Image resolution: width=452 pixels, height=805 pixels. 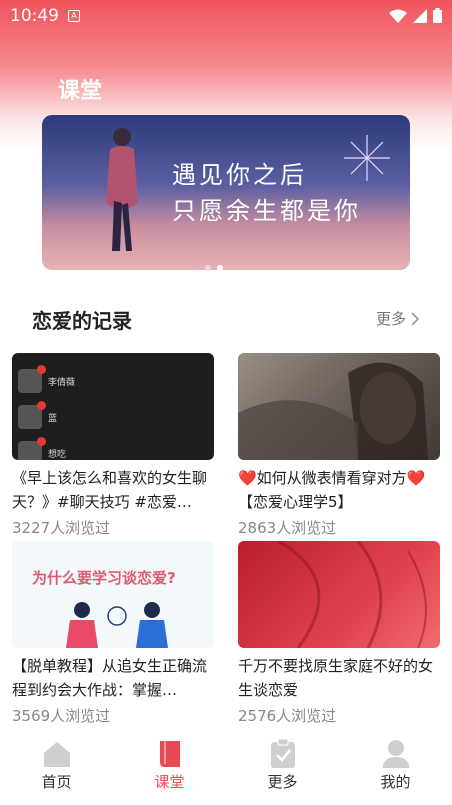 I want to click on tab-label: 更多, so click(x=282, y=782).